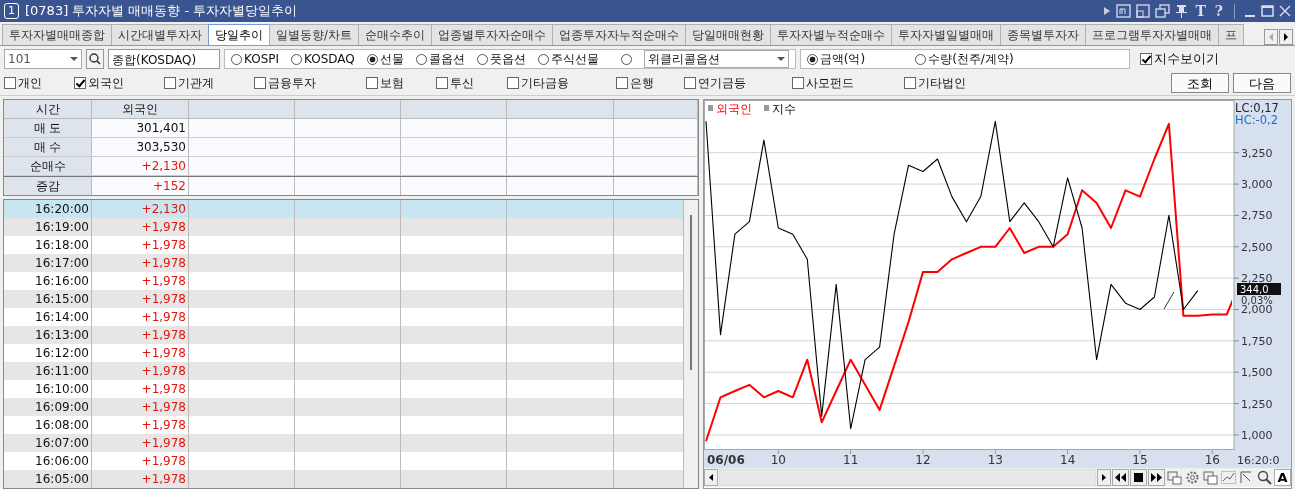 The image size is (1295, 489). Describe the element at coordinates (344, 389) in the screenshot. I see `table-row: 16:10:00 +1,978` at that location.